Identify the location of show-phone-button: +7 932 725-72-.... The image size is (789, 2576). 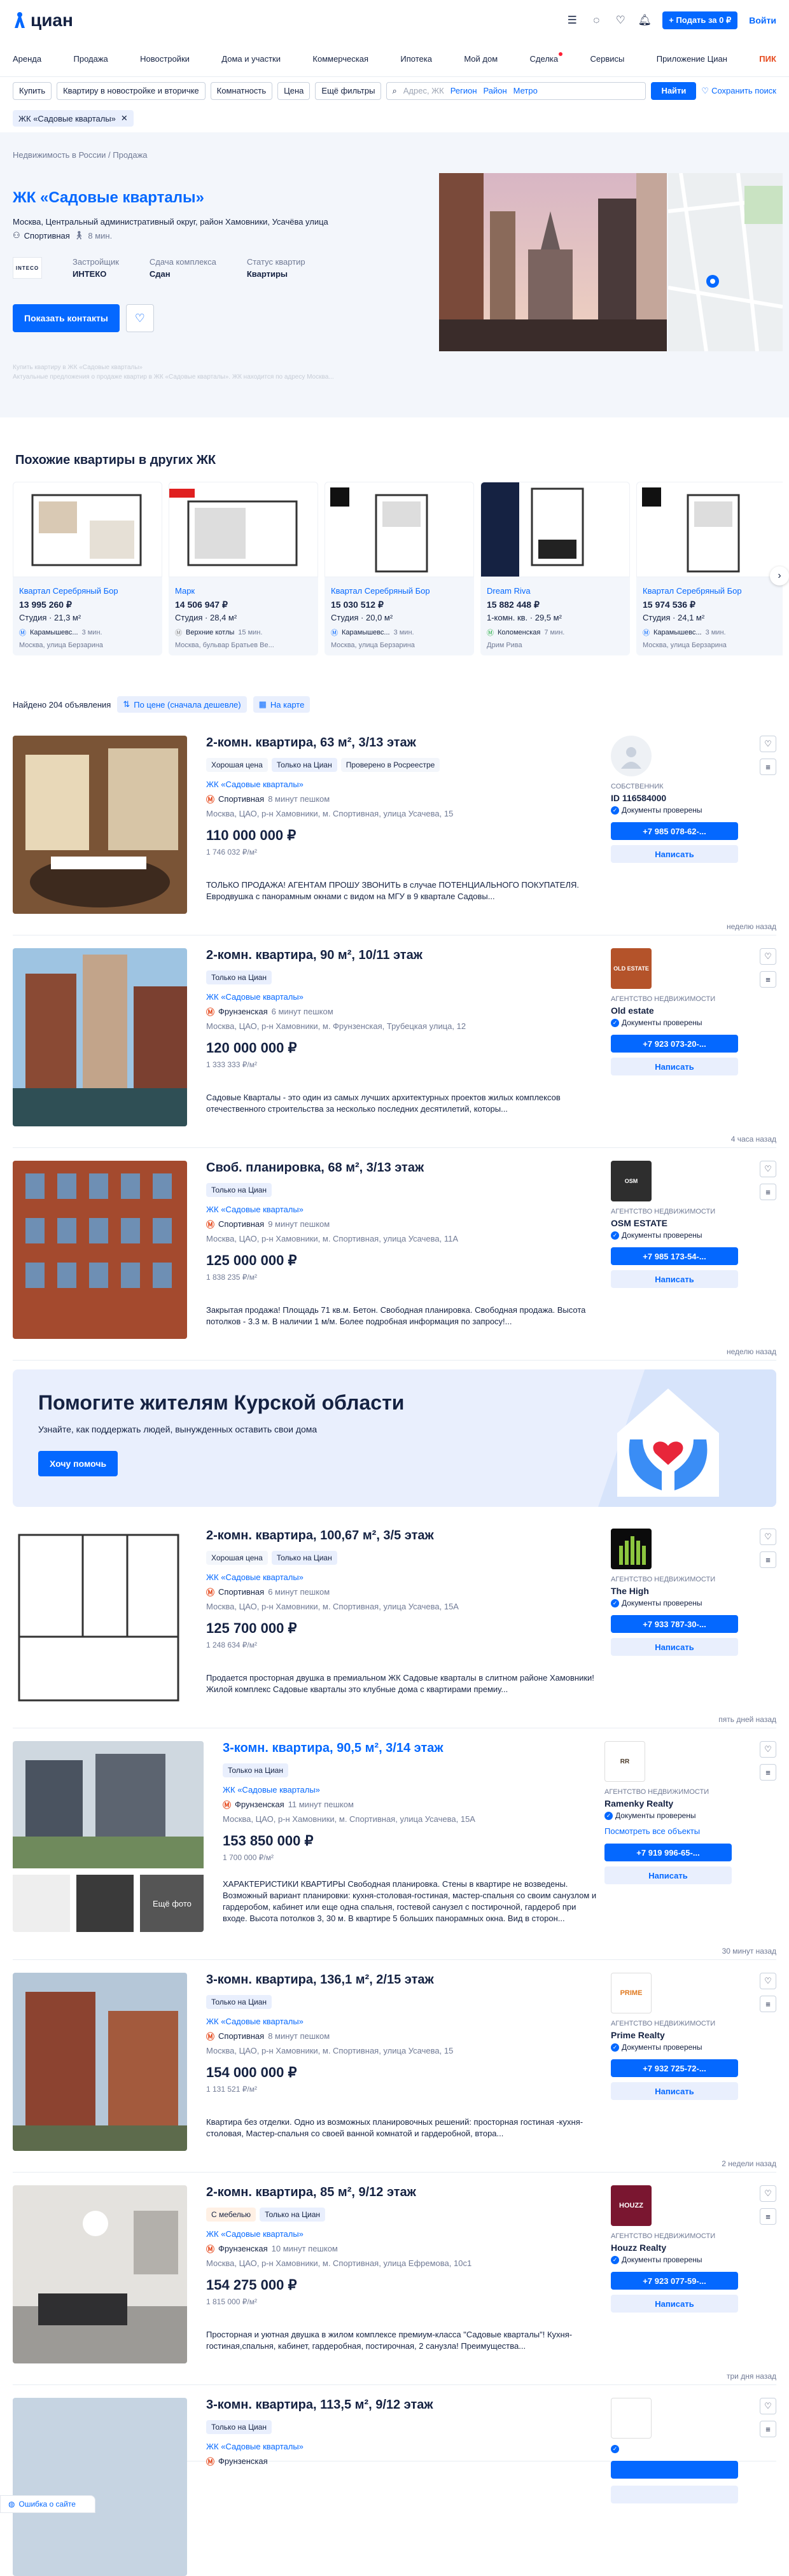
(674, 2068).